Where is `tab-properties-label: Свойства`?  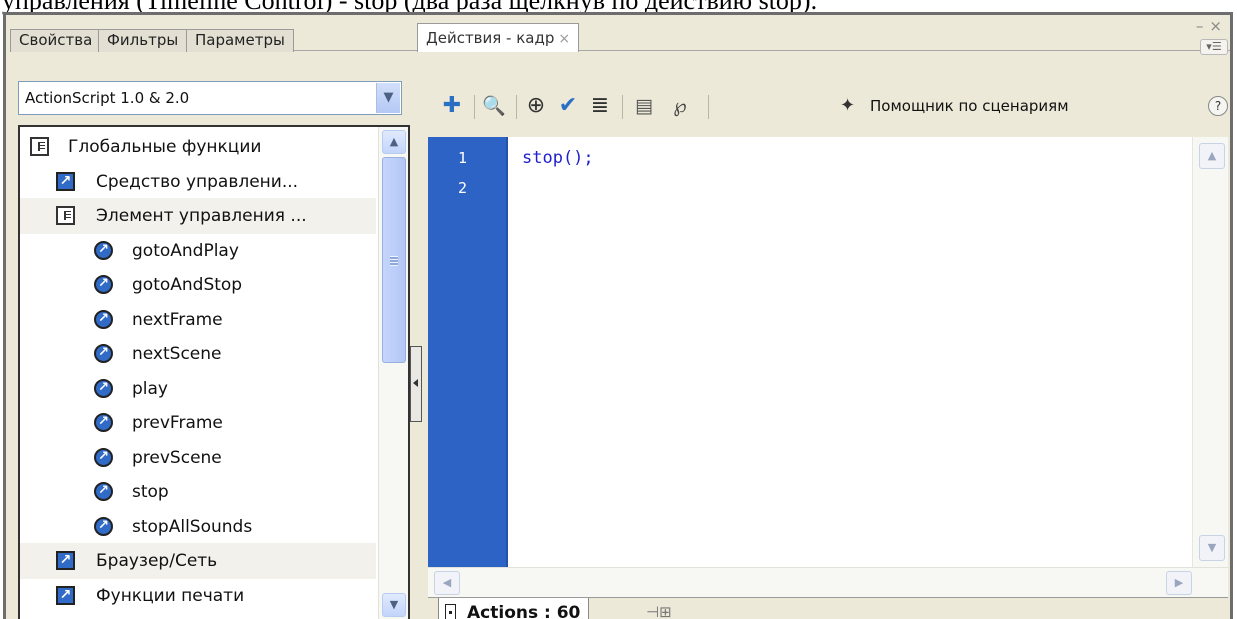 tab-properties-label: Свойства is located at coordinates (56, 40).